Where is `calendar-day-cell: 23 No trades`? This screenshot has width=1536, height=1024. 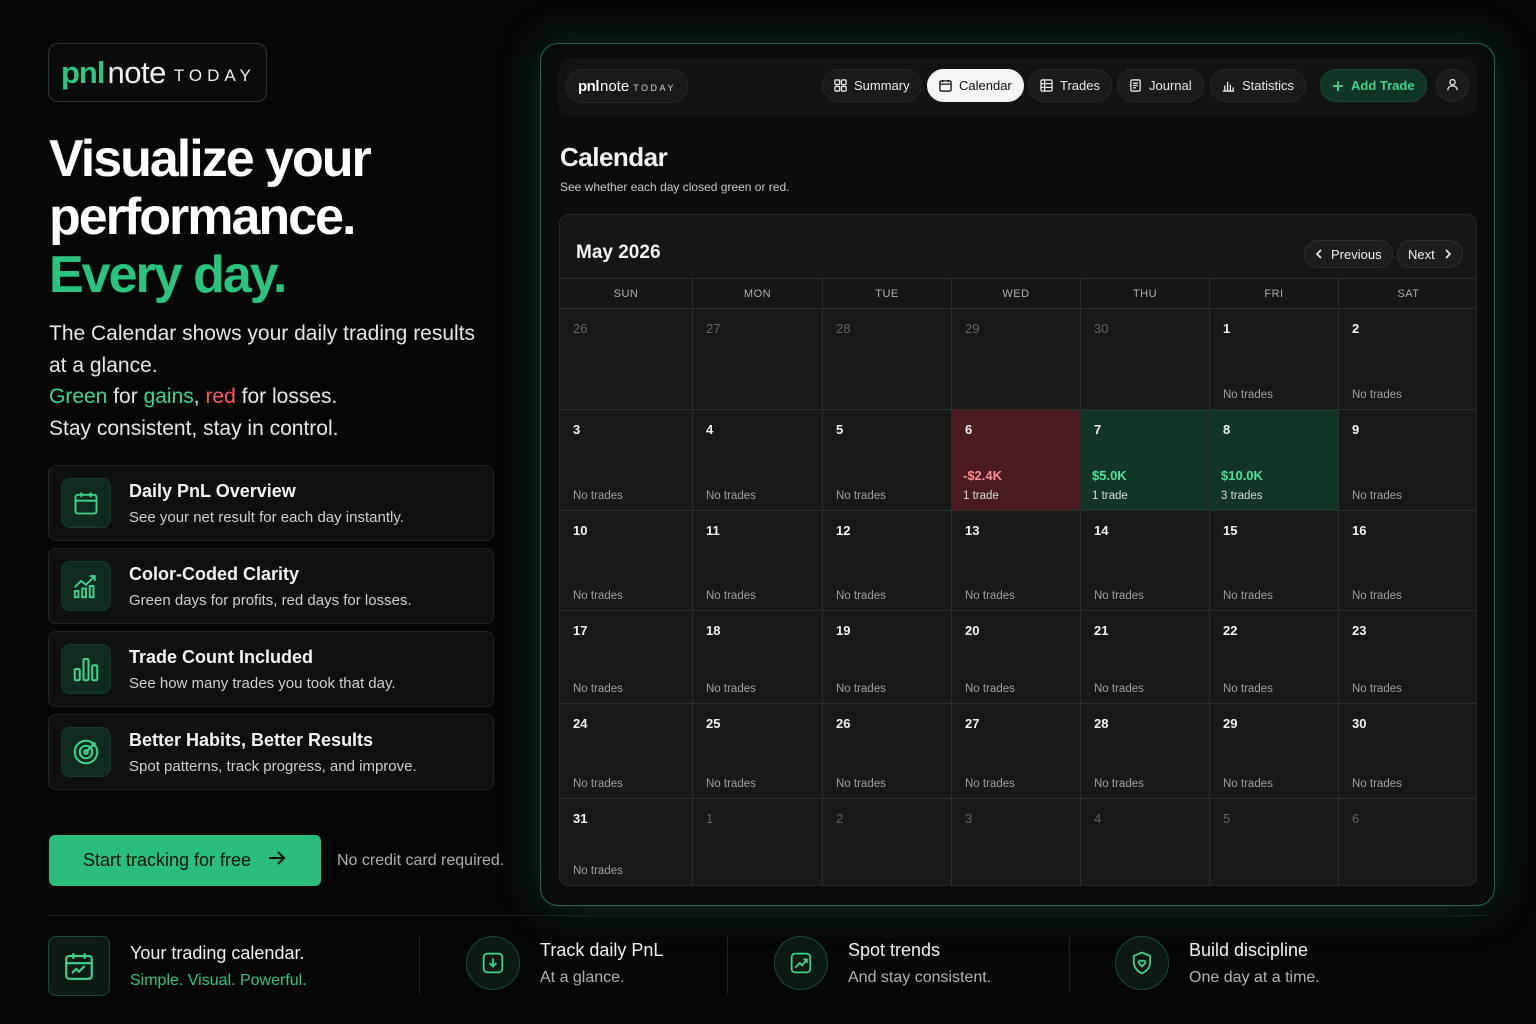 calendar-day-cell: 23 No trades is located at coordinates (1407, 657).